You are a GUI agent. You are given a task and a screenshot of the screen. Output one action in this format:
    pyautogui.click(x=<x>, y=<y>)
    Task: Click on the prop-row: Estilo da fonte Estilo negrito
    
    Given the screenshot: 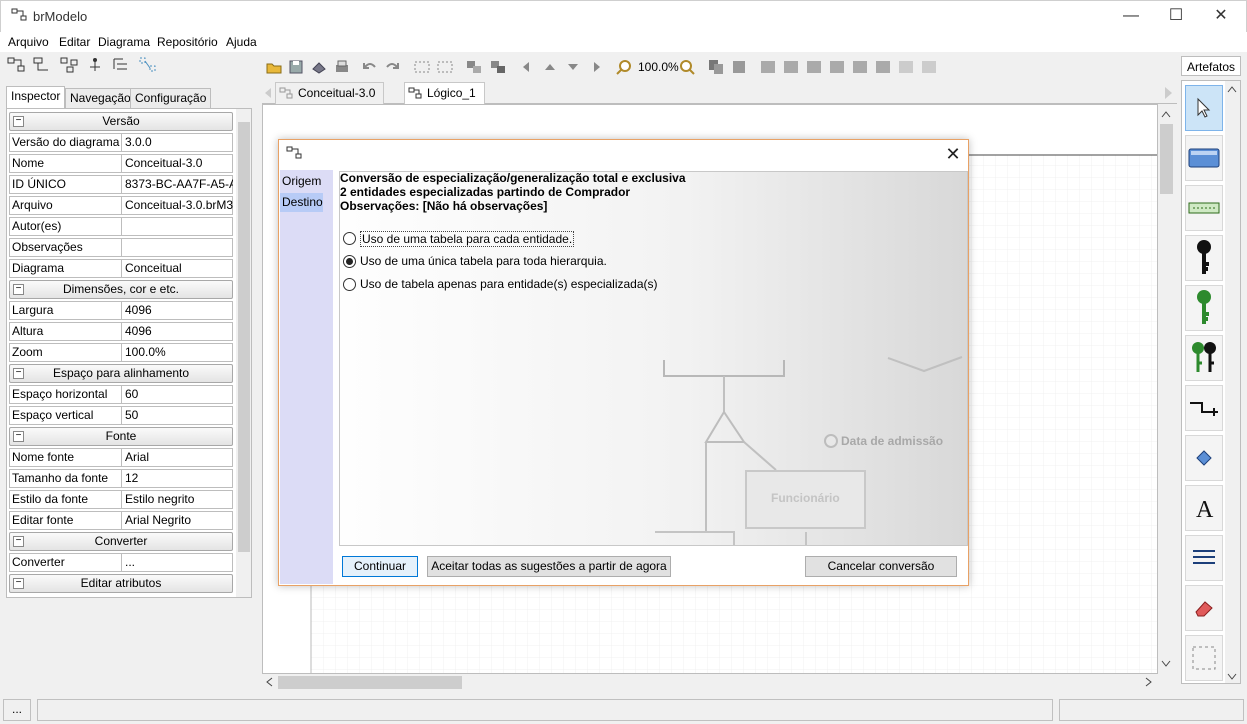 What is the action you would take?
    pyautogui.click(x=121, y=499)
    